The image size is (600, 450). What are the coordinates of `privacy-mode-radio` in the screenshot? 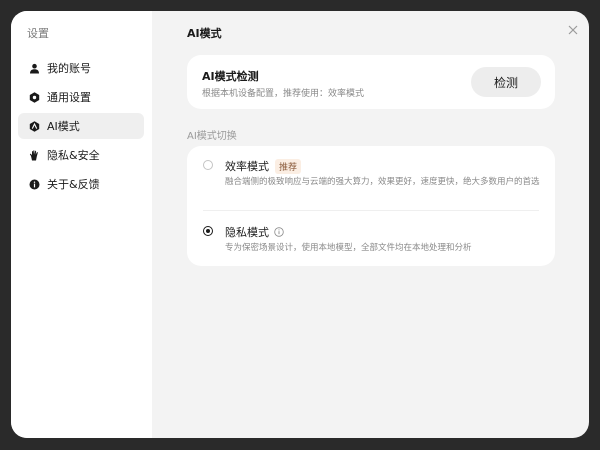 It's located at (208, 231).